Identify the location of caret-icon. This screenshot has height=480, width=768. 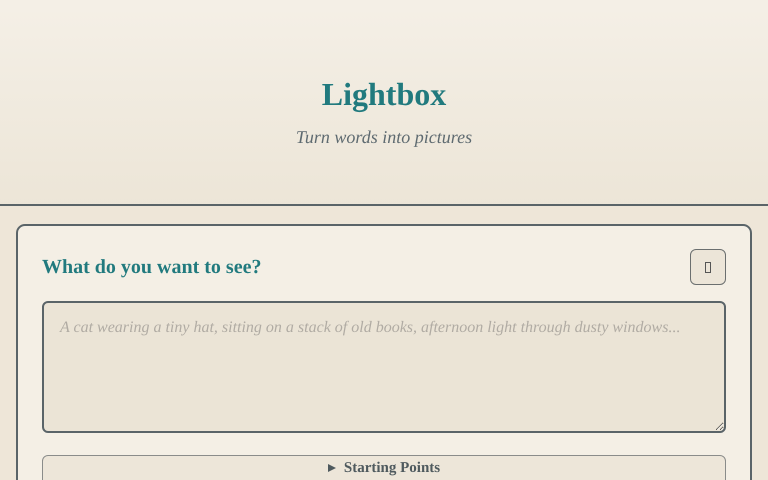
(332, 468).